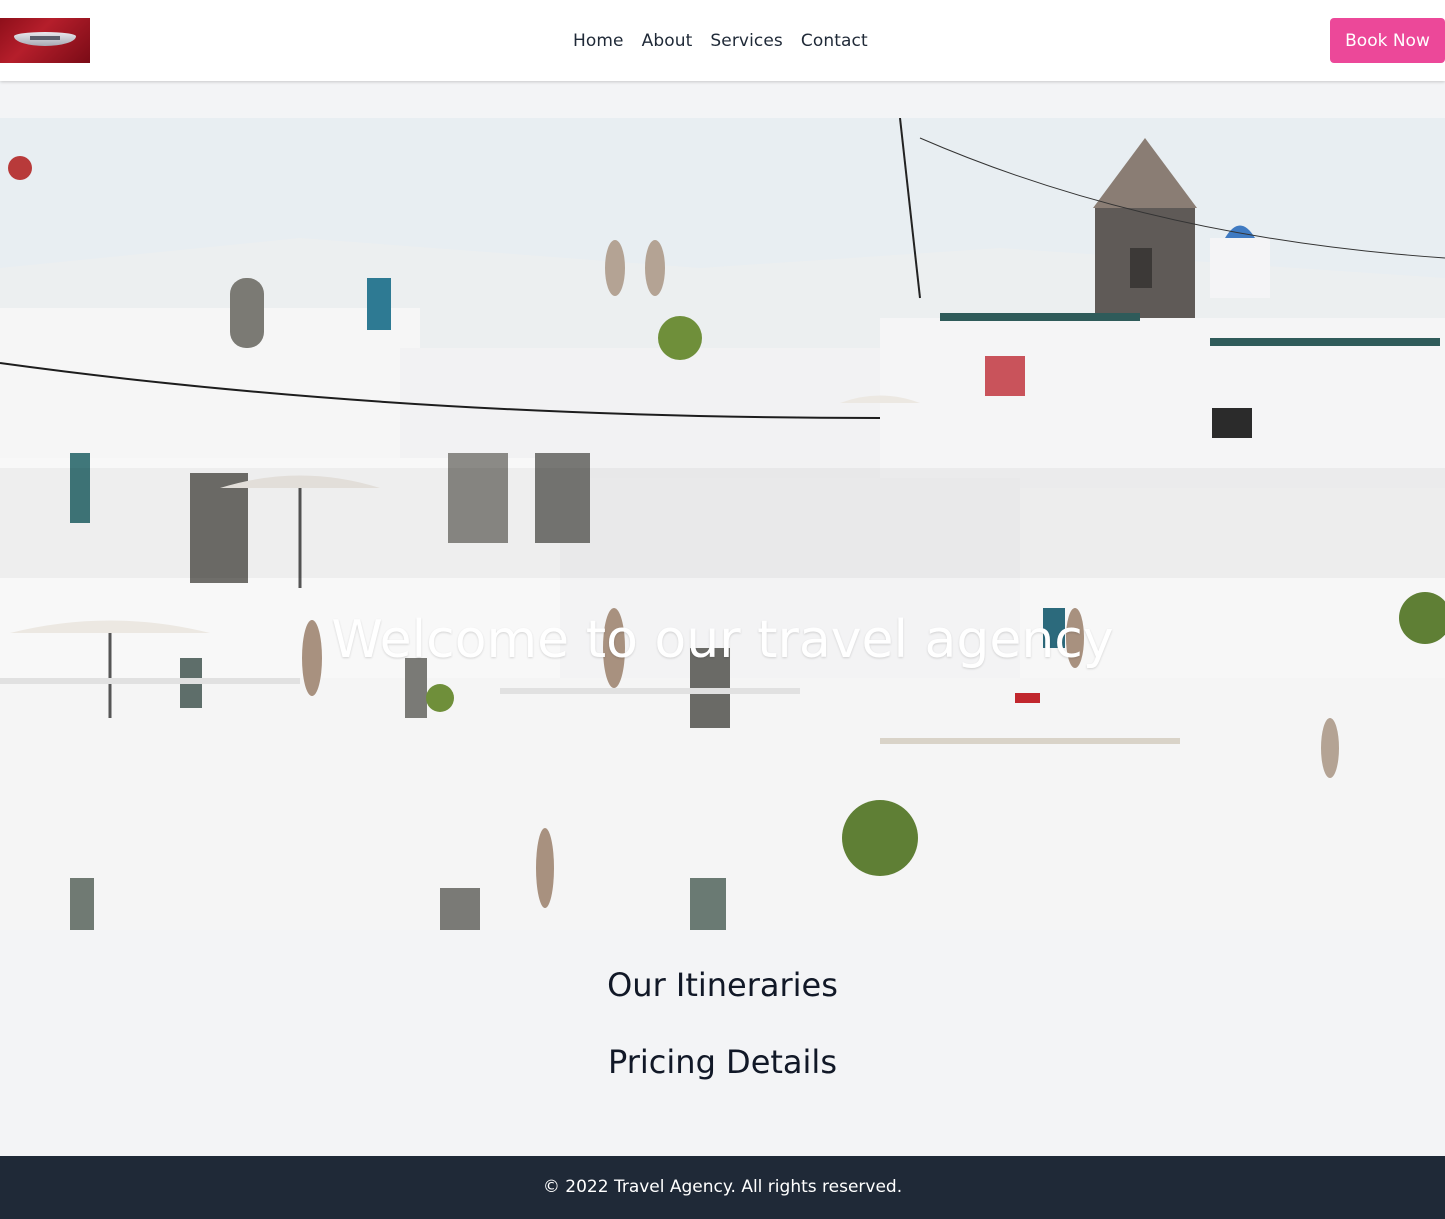 This screenshot has height=1219, width=1445. What do you see at coordinates (1387, 40) in the screenshot?
I see `book-now-button: Book Now` at bounding box center [1387, 40].